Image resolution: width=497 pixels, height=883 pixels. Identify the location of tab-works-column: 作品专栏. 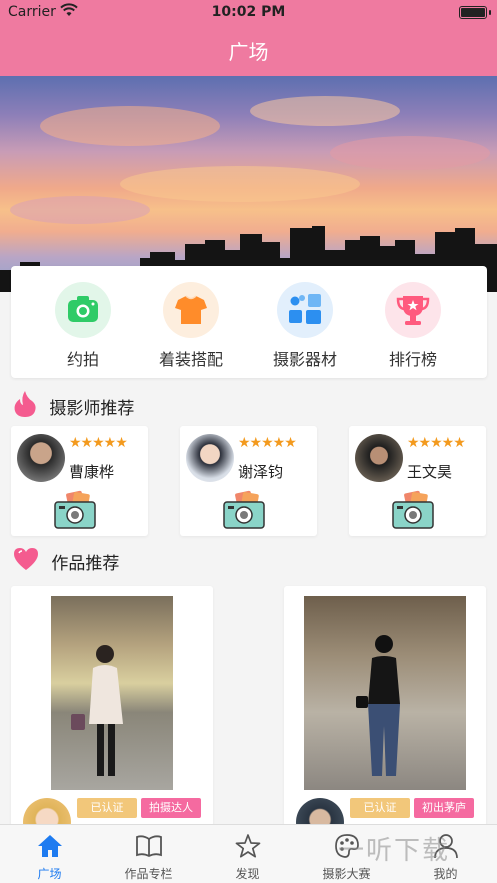
(148, 856).